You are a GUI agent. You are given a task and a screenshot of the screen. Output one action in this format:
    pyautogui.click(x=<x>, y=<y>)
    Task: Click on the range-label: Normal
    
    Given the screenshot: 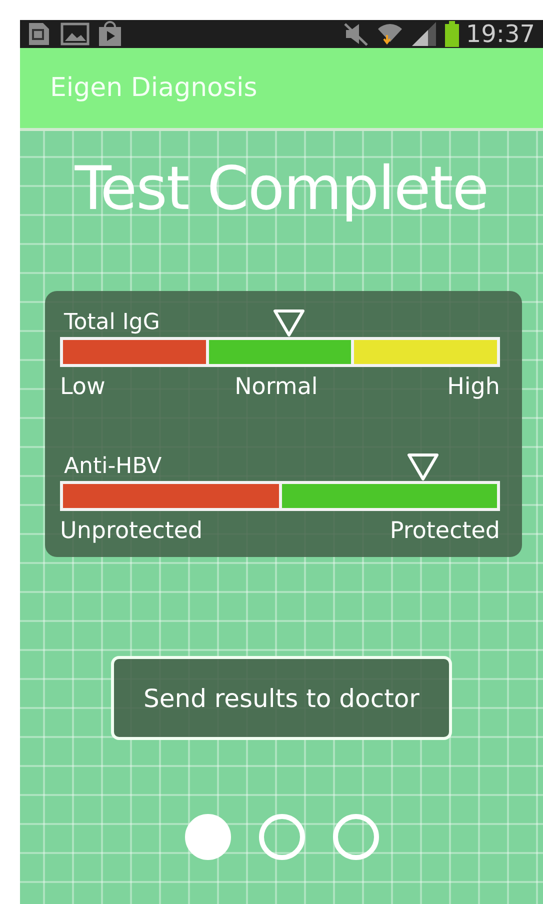 What is the action you would take?
    pyautogui.click(x=276, y=387)
    